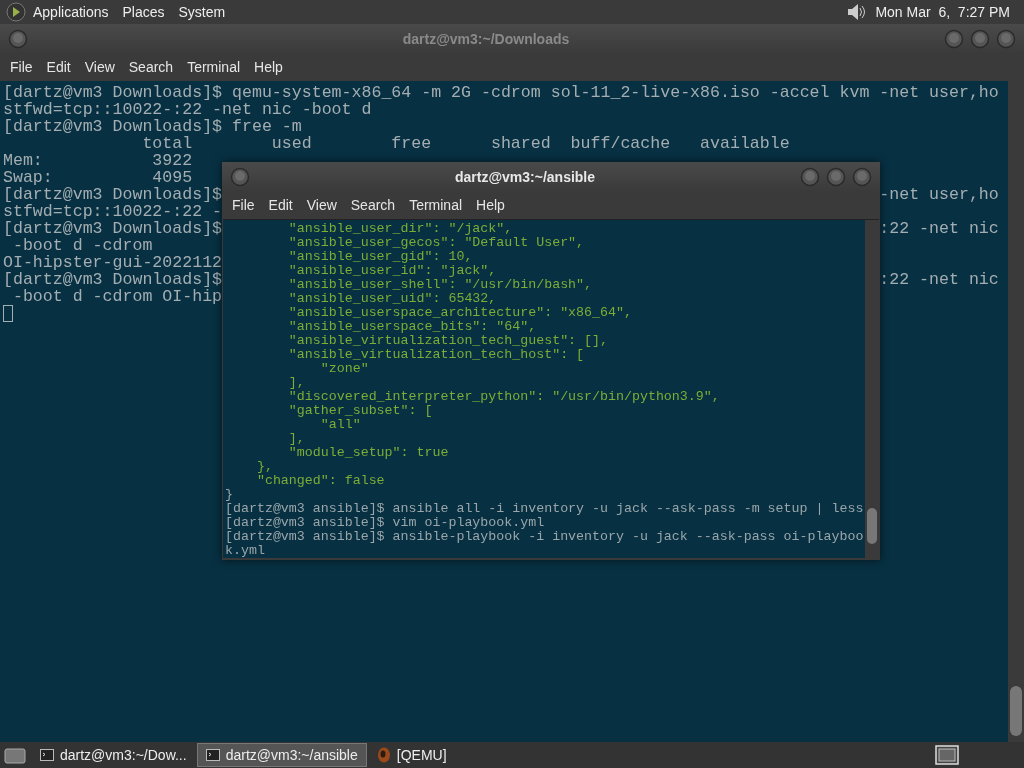 The image size is (1024, 768). Describe the element at coordinates (143, 12) in the screenshot. I see `panel-menu: Places` at that location.